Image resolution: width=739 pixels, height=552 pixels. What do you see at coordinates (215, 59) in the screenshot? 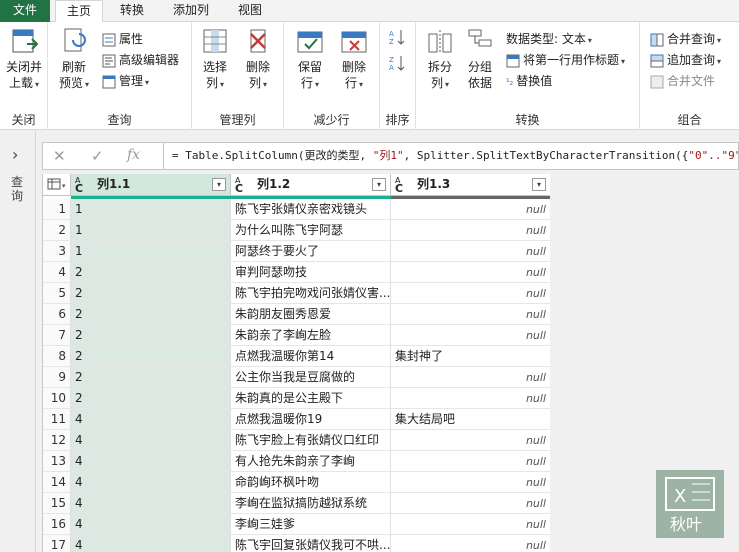
I see `choose-columns-button: 选择 列 ▾` at bounding box center [215, 59].